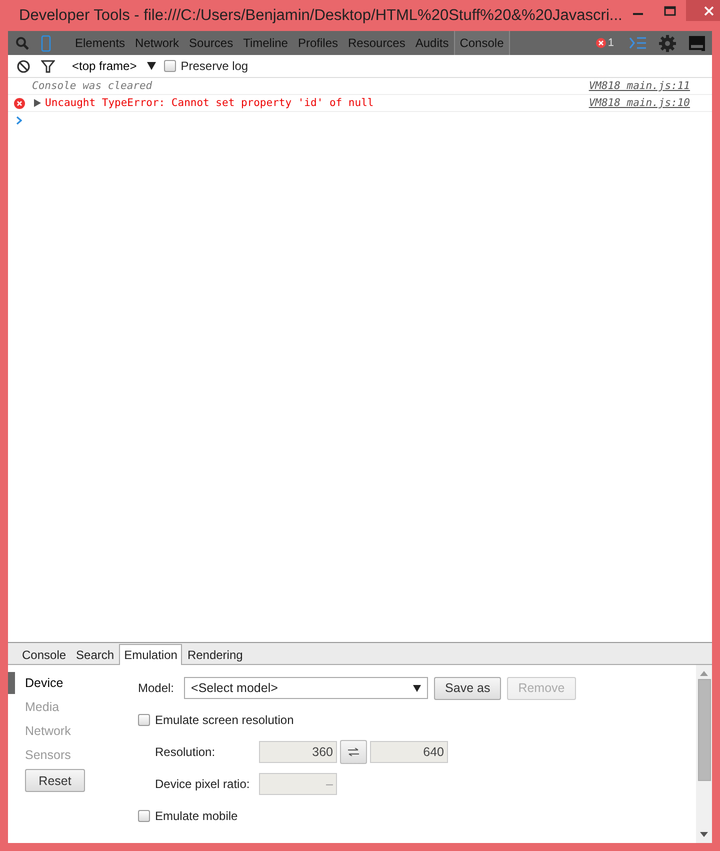  I want to click on settings-icon, so click(667, 43).